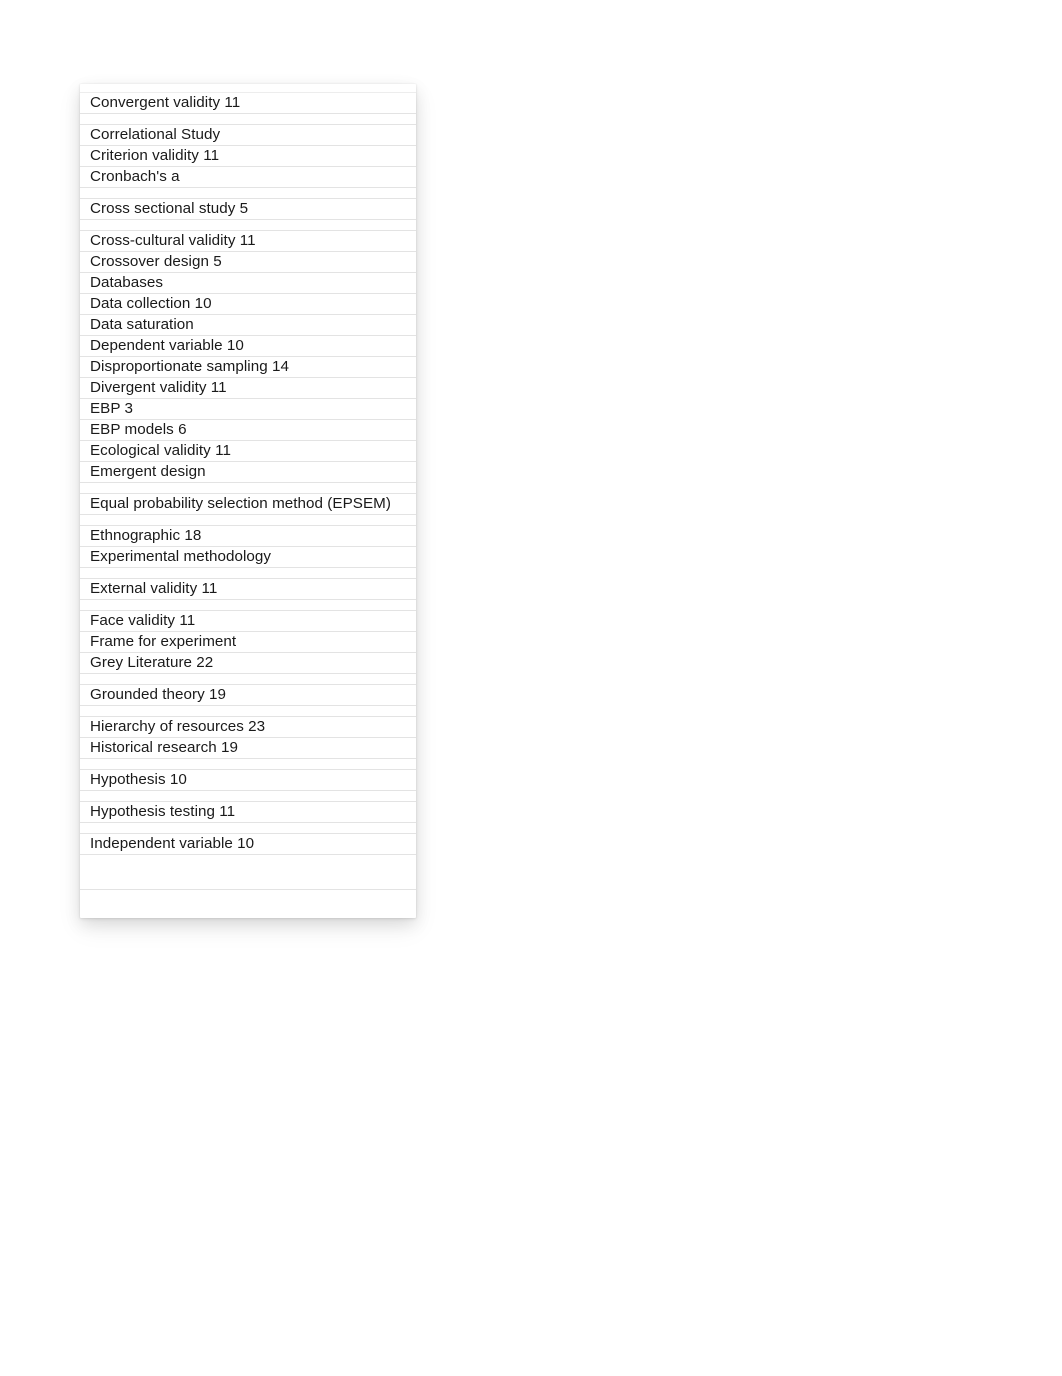  I want to click on index-term-cell: Independent variable 10, so click(248, 844).